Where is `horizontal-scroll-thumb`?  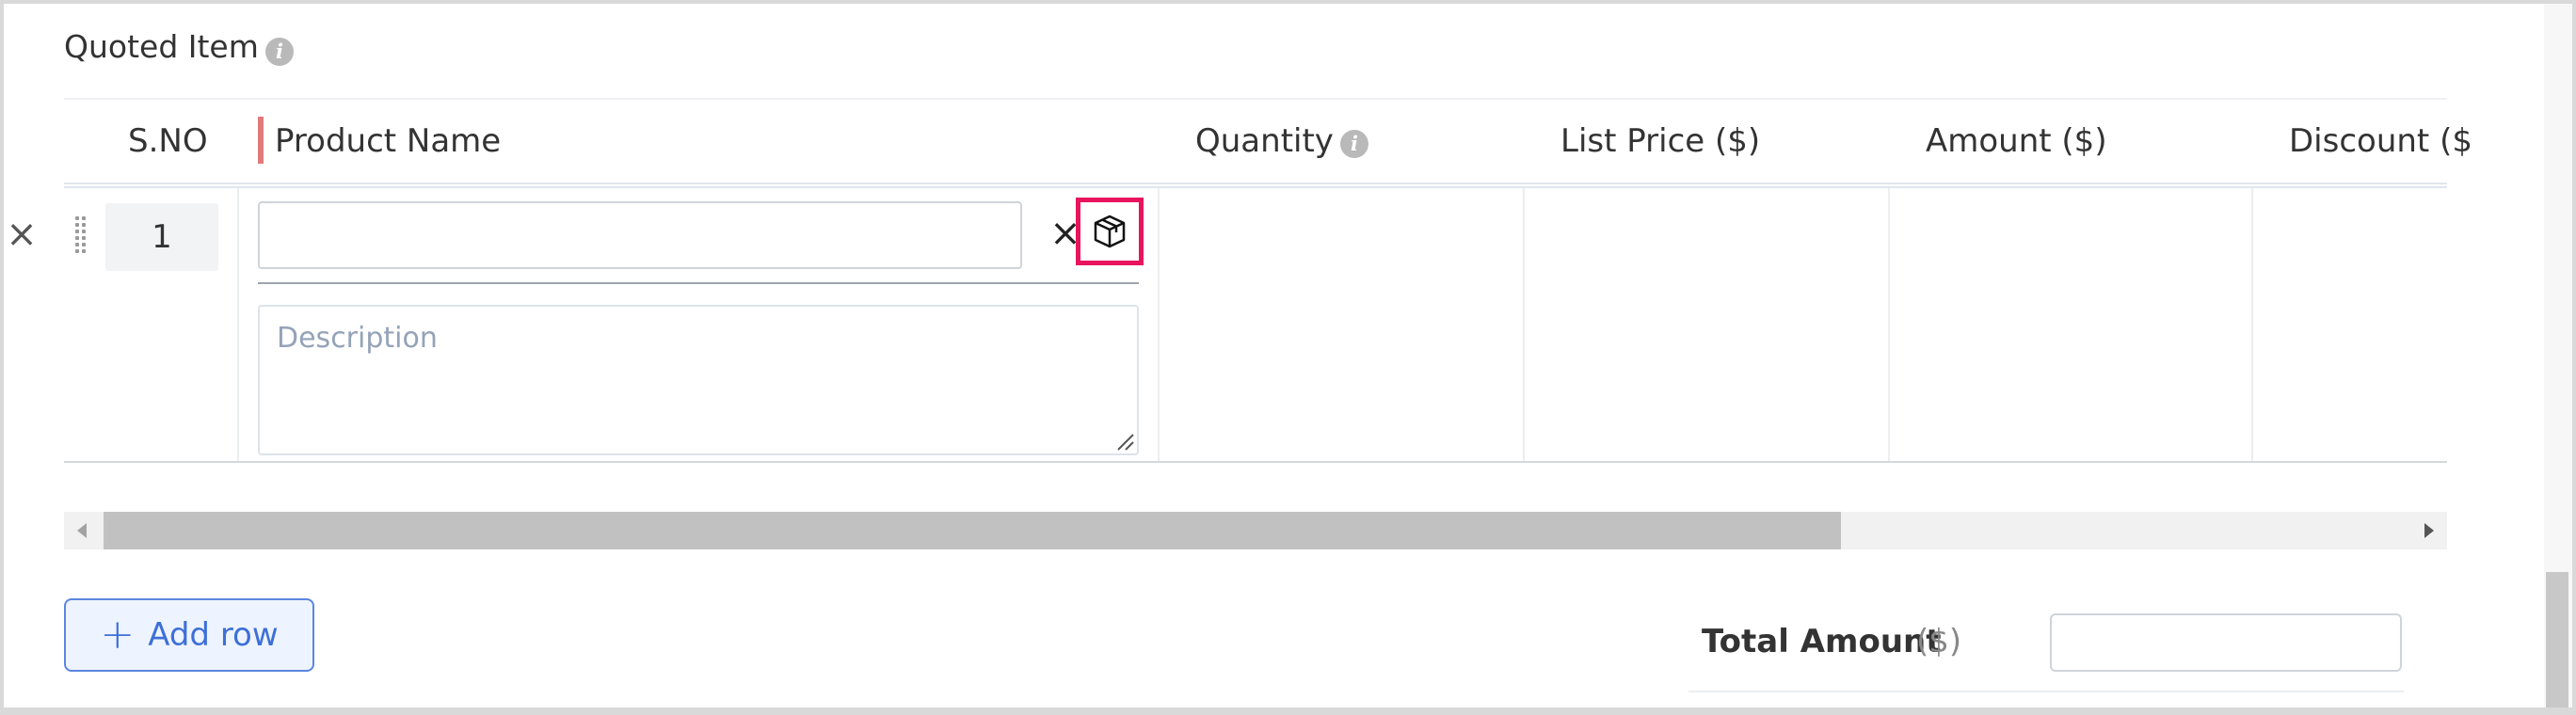
horizontal-scroll-thumb is located at coordinates (972, 530).